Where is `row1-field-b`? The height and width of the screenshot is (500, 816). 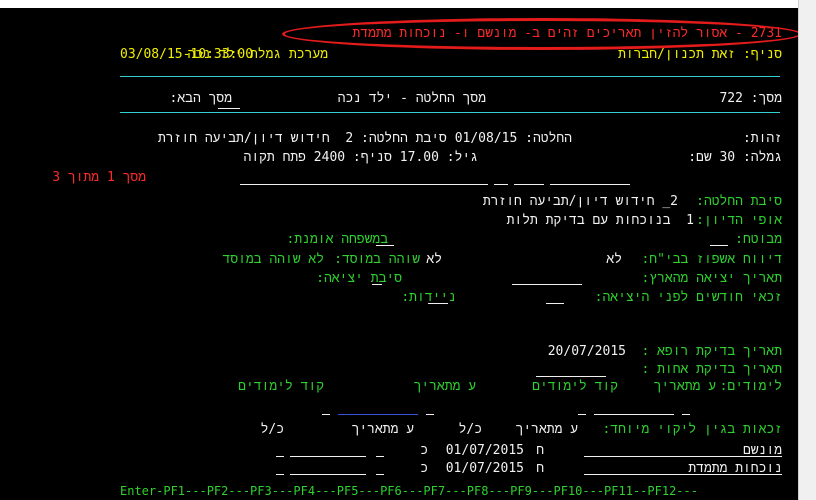
row1-field-b is located at coordinates (328, 456).